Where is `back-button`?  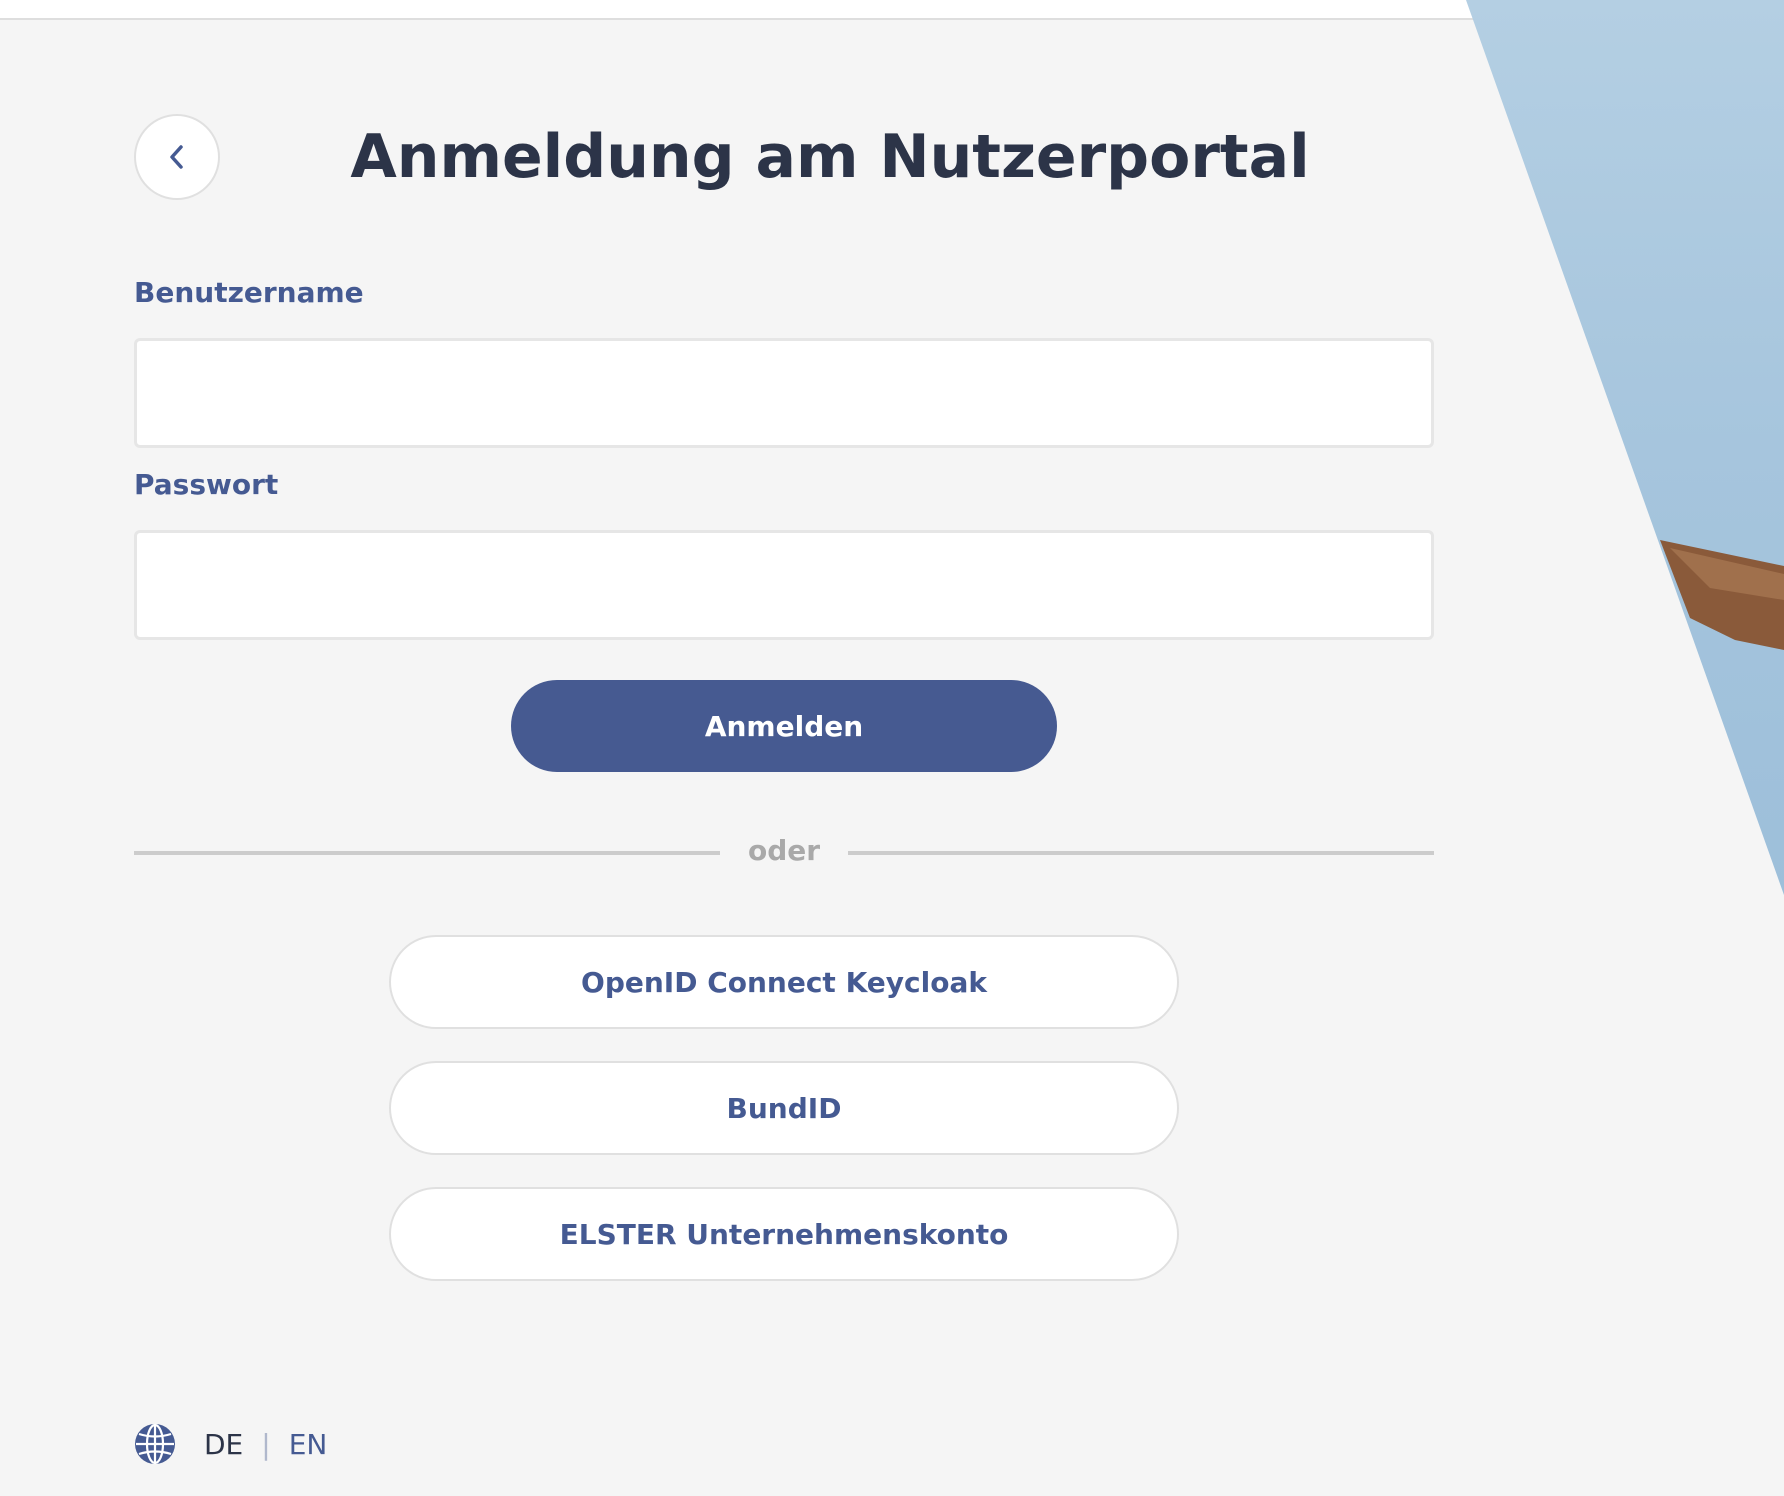 back-button is located at coordinates (177, 157).